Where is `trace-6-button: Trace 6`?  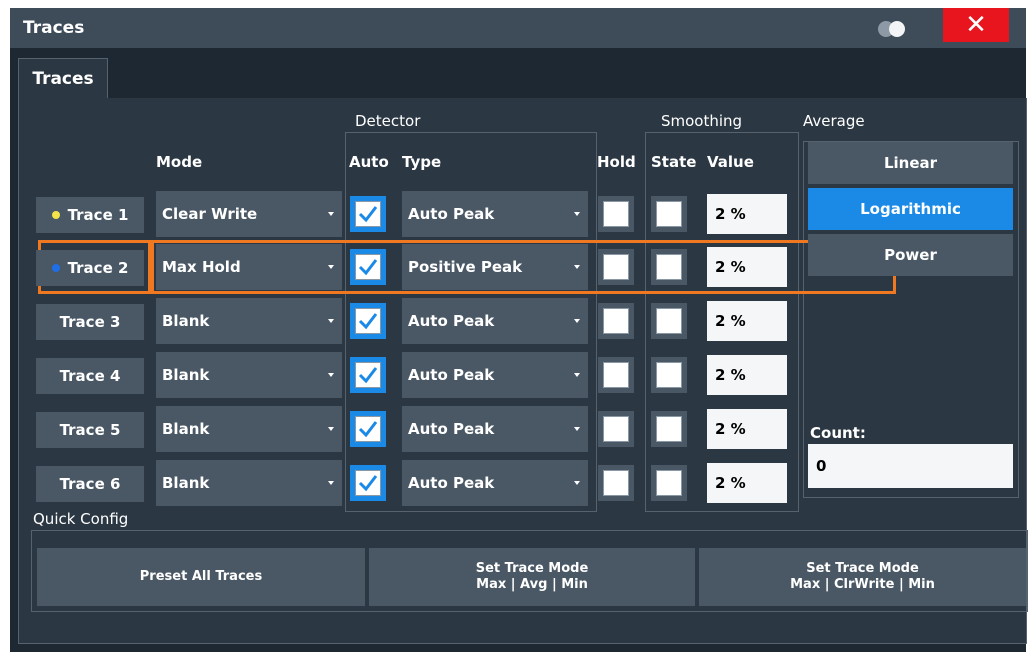 trace-6-button: Trace 6 is located at coordinates (90, 484).